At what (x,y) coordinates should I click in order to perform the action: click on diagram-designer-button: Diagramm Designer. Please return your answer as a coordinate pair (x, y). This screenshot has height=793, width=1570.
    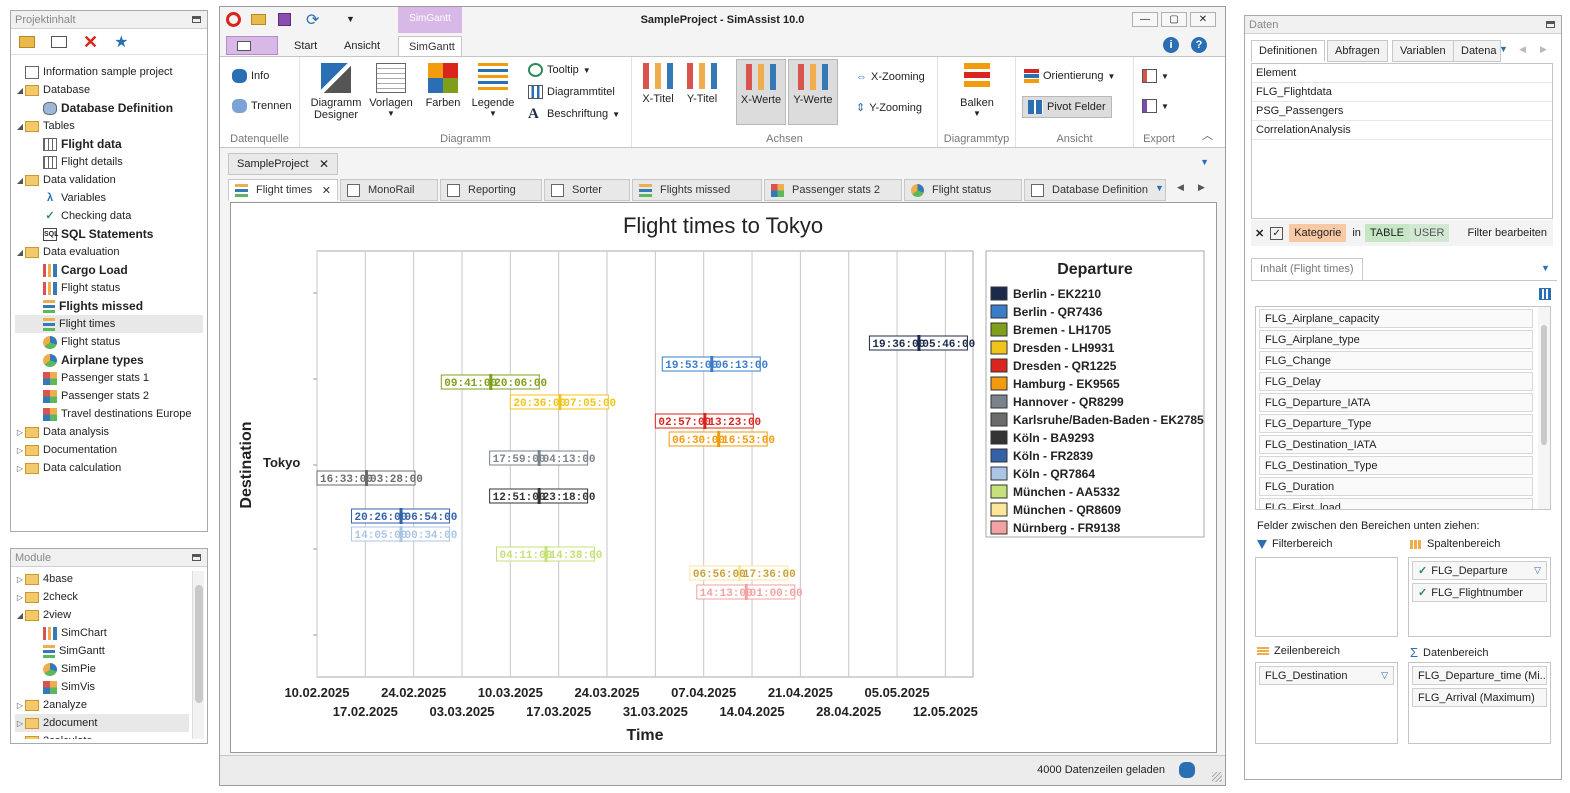
    Looking at the image, I should click on (336, 92).